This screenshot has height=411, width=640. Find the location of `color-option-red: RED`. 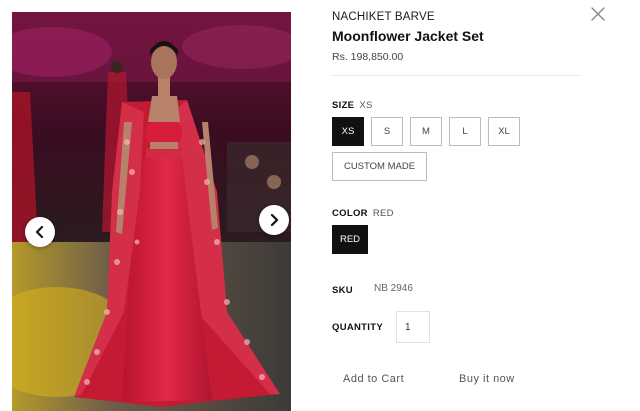

color-option-red: RED is located at coordinates (350, 239).